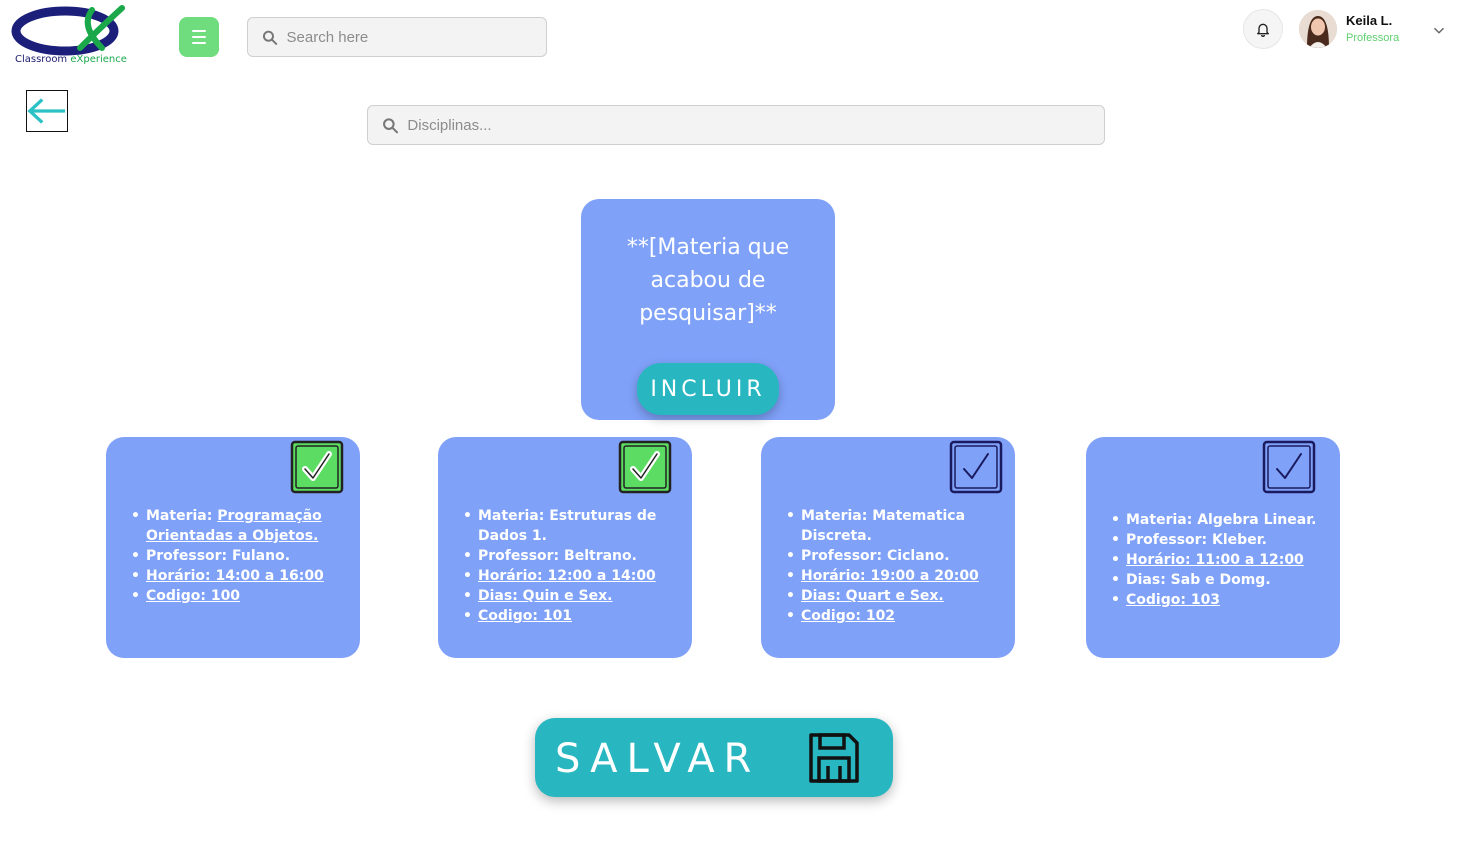  Describe the element at coordinates (565, 616) in the screenshot. I see `course-code: Codigo: 101` at that location.